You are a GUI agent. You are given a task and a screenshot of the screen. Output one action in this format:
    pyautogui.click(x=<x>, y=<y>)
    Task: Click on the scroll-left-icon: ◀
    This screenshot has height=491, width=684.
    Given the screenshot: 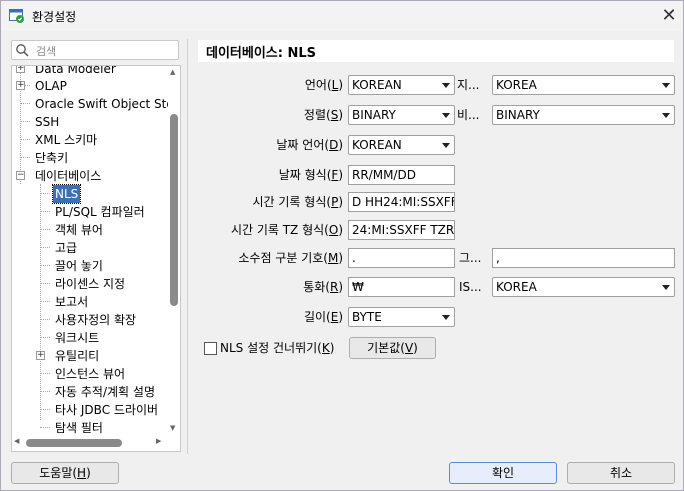 What is the action you would take?
    pyautogui.click(x=16, y=441)
    